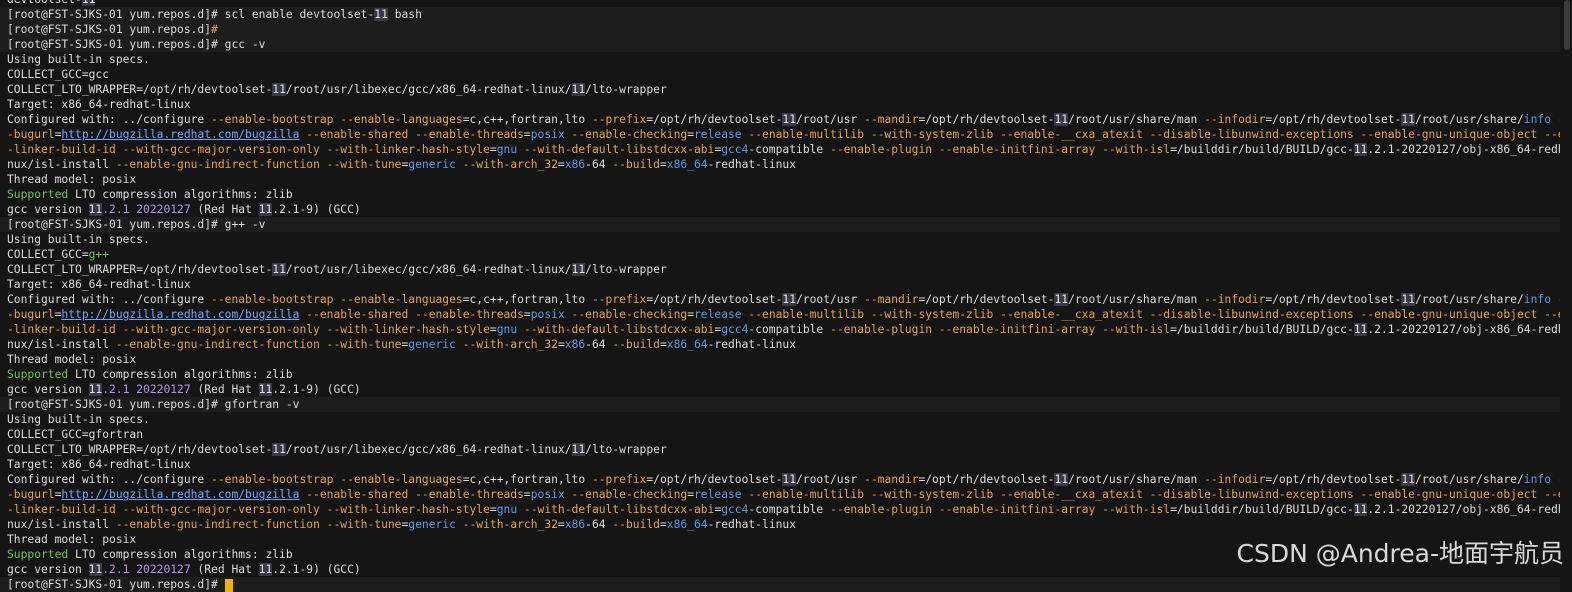  I want to click on line-segment: COLLECT_GCC=gfortran, so click(75, 434).